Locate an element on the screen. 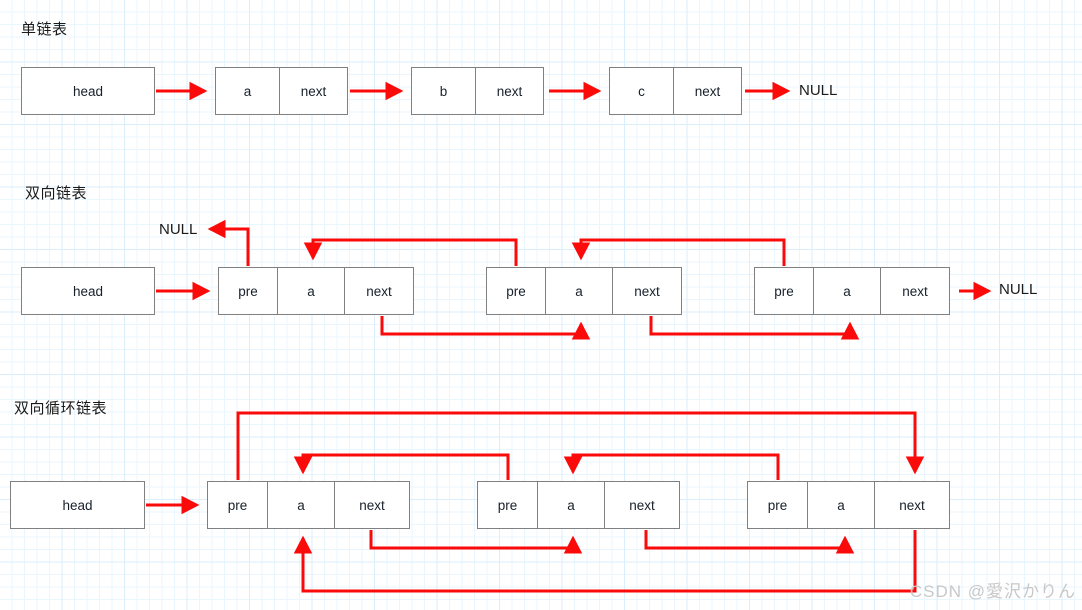 The image size is (1082, 610). singly-node-3-next: next is located at coordinates (707, 91).